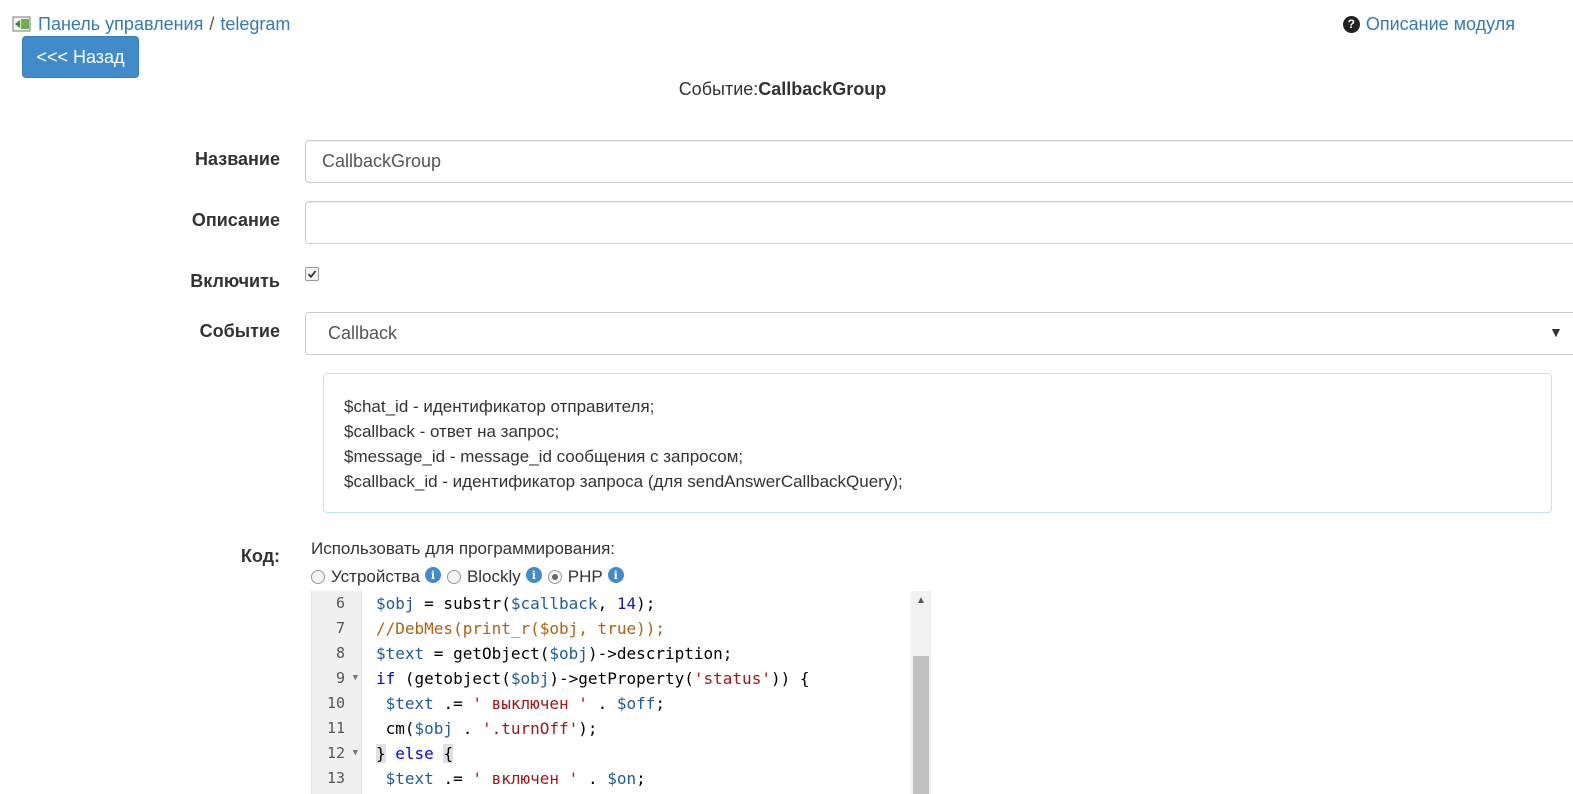 The width and height of the screenshot is (1573, 794). What do you see at coordinates (120, 24) in the screenshot?
I see `breadcrumb-control-panel-link: Панель управления` at bounding box center [120, 24].